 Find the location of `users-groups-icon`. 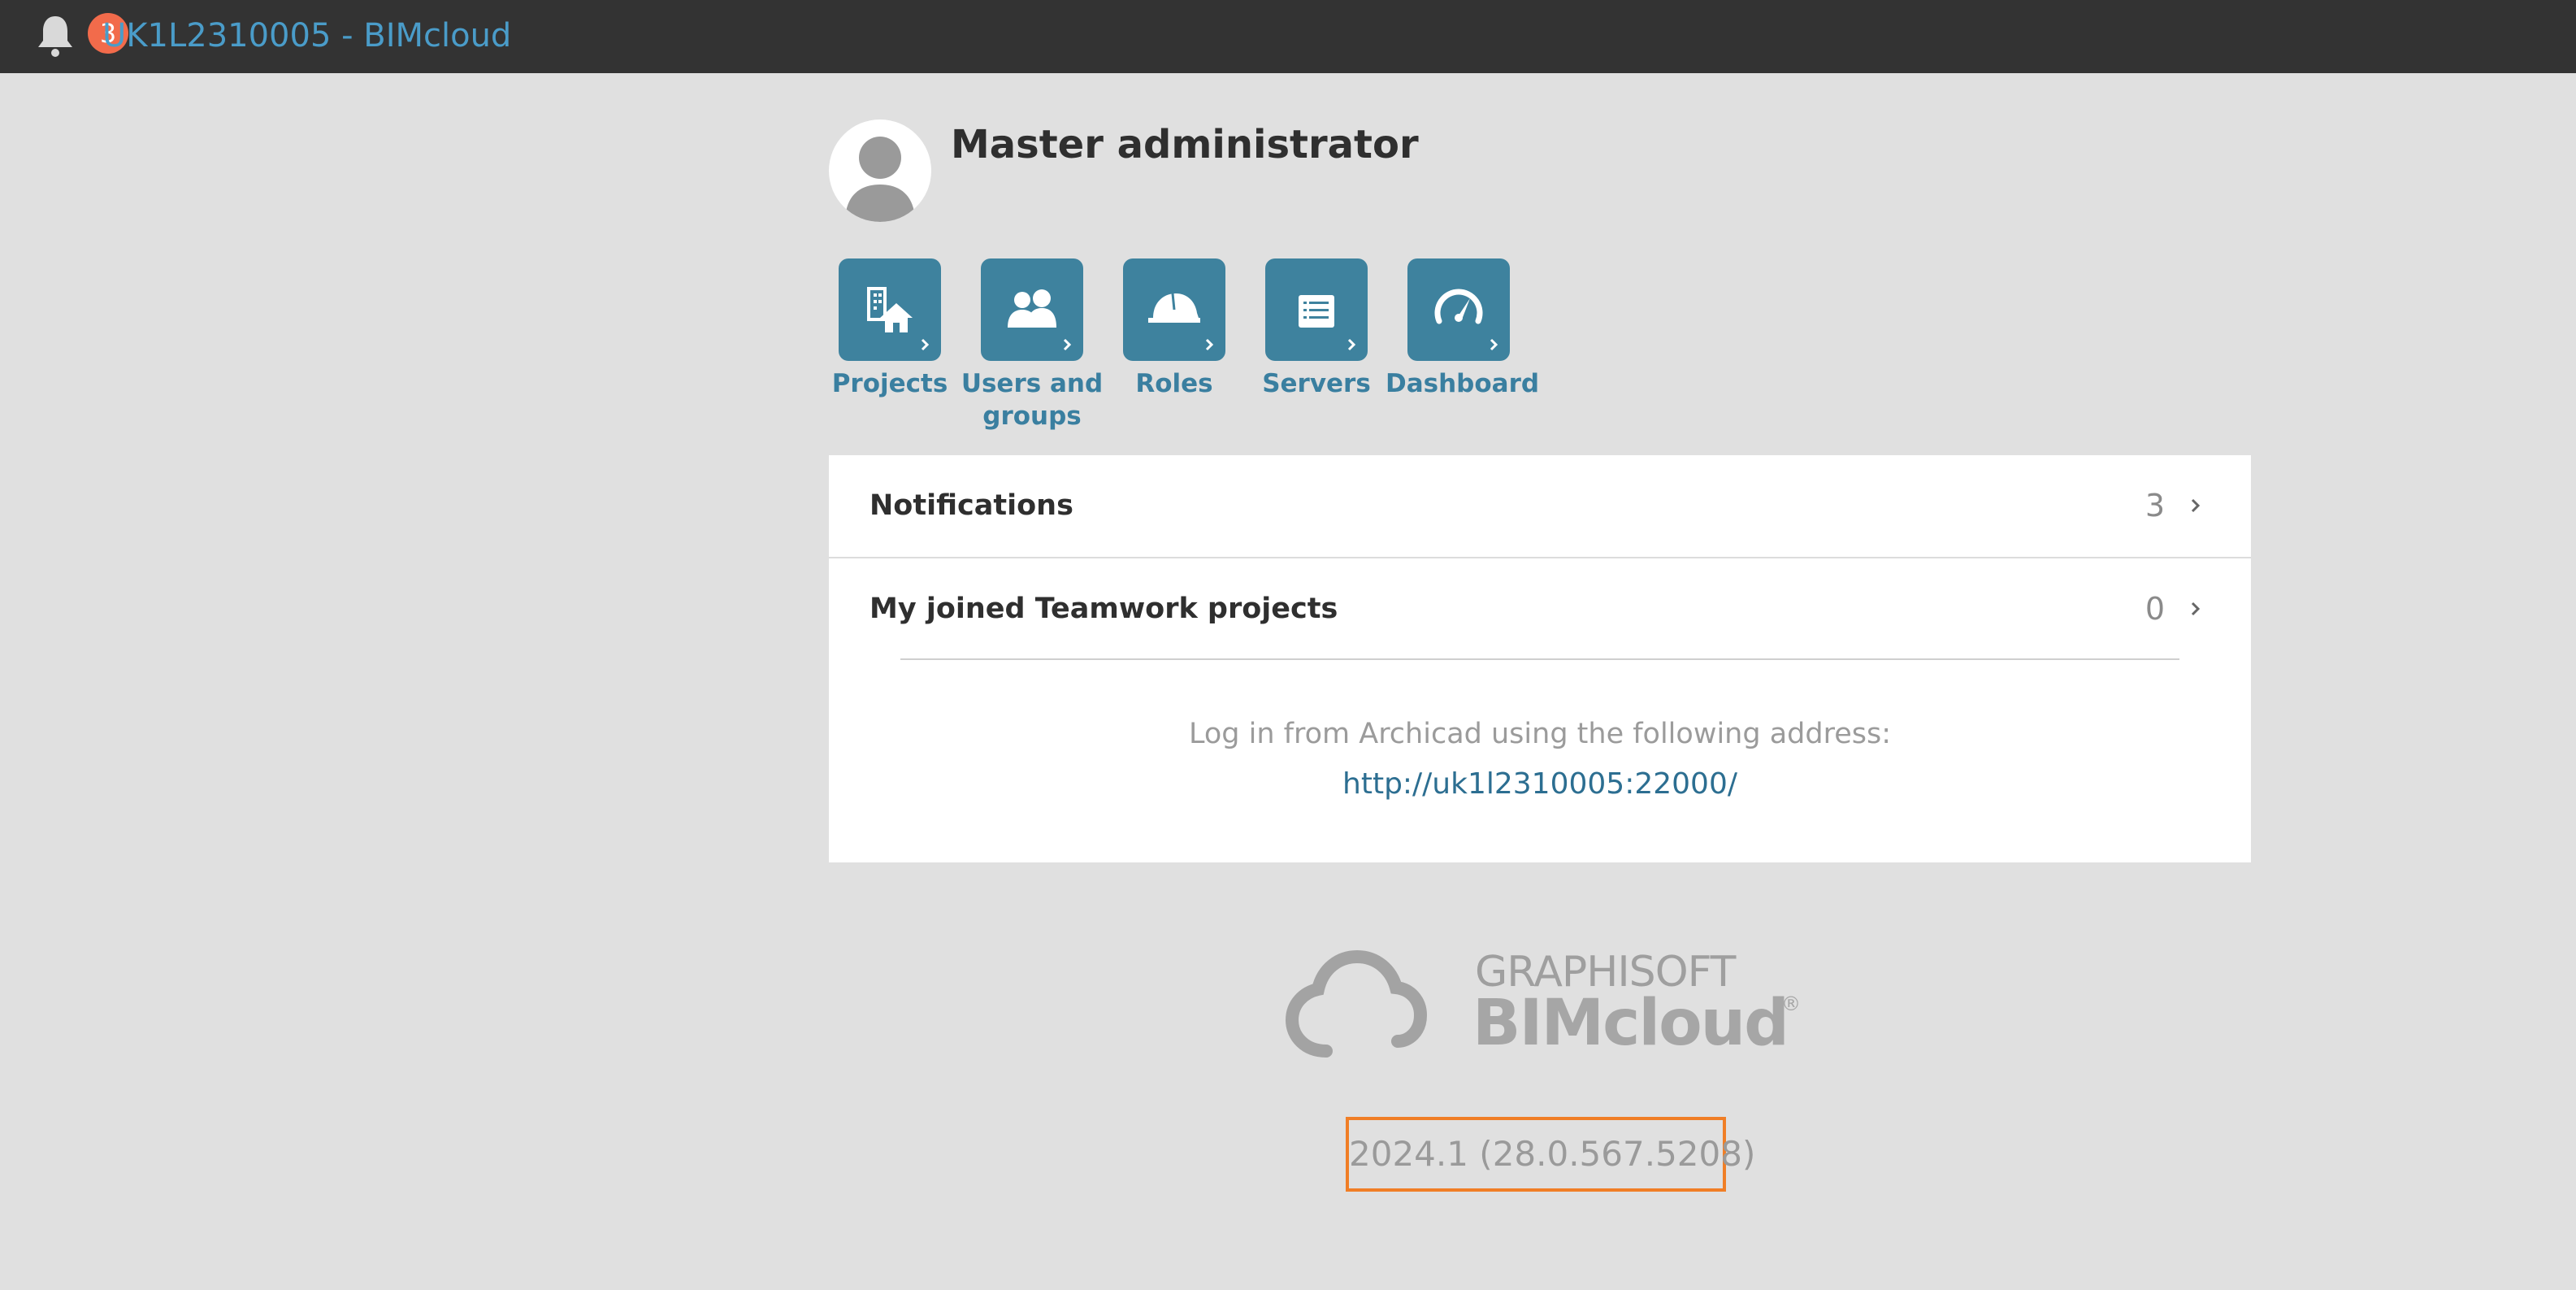

users-groups-icon is located at coordinates (1032, 308).